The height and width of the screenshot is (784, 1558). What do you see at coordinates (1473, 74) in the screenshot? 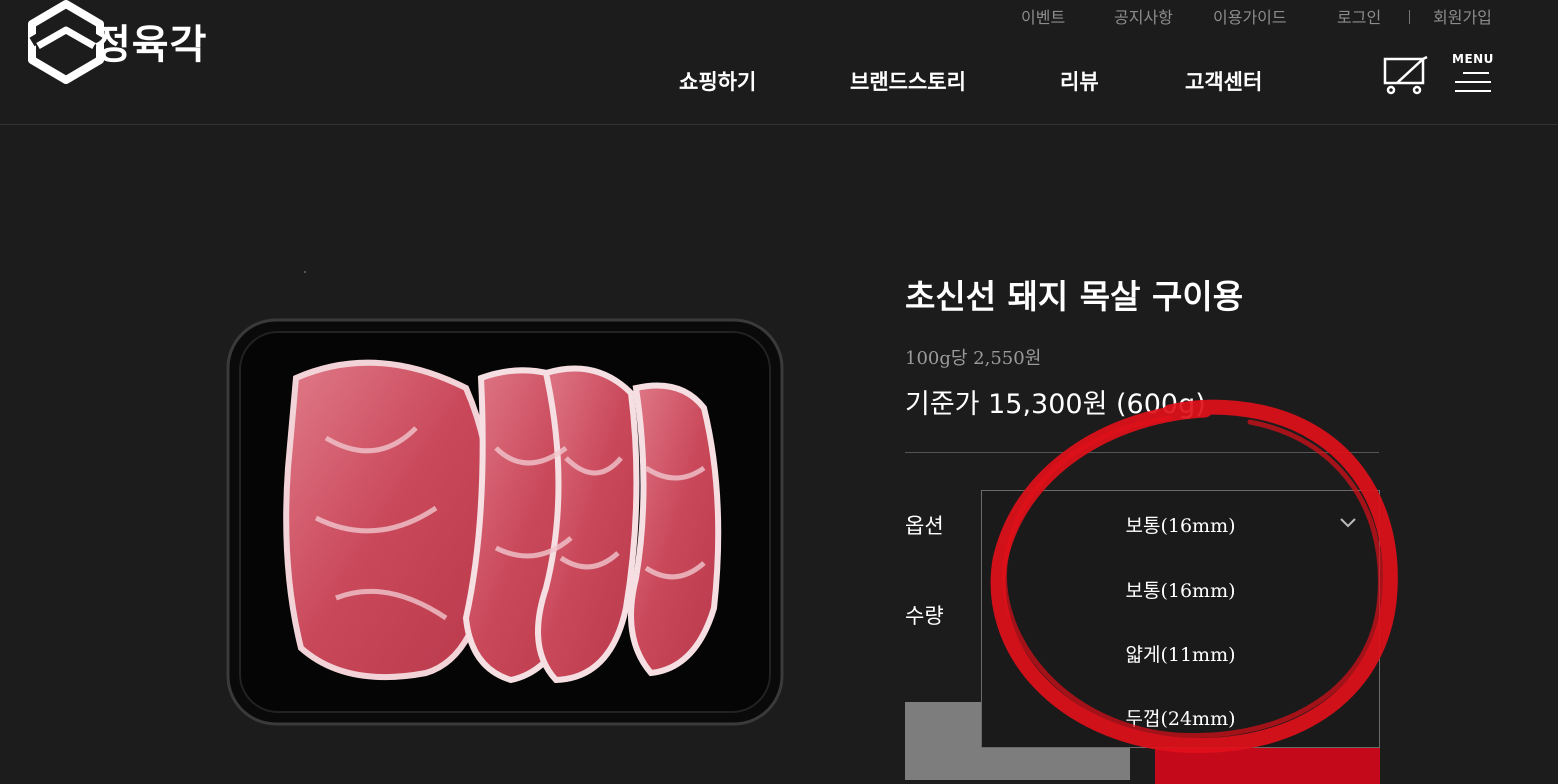
I see `menu-button: MENU` at bounding box center [1473, 74].